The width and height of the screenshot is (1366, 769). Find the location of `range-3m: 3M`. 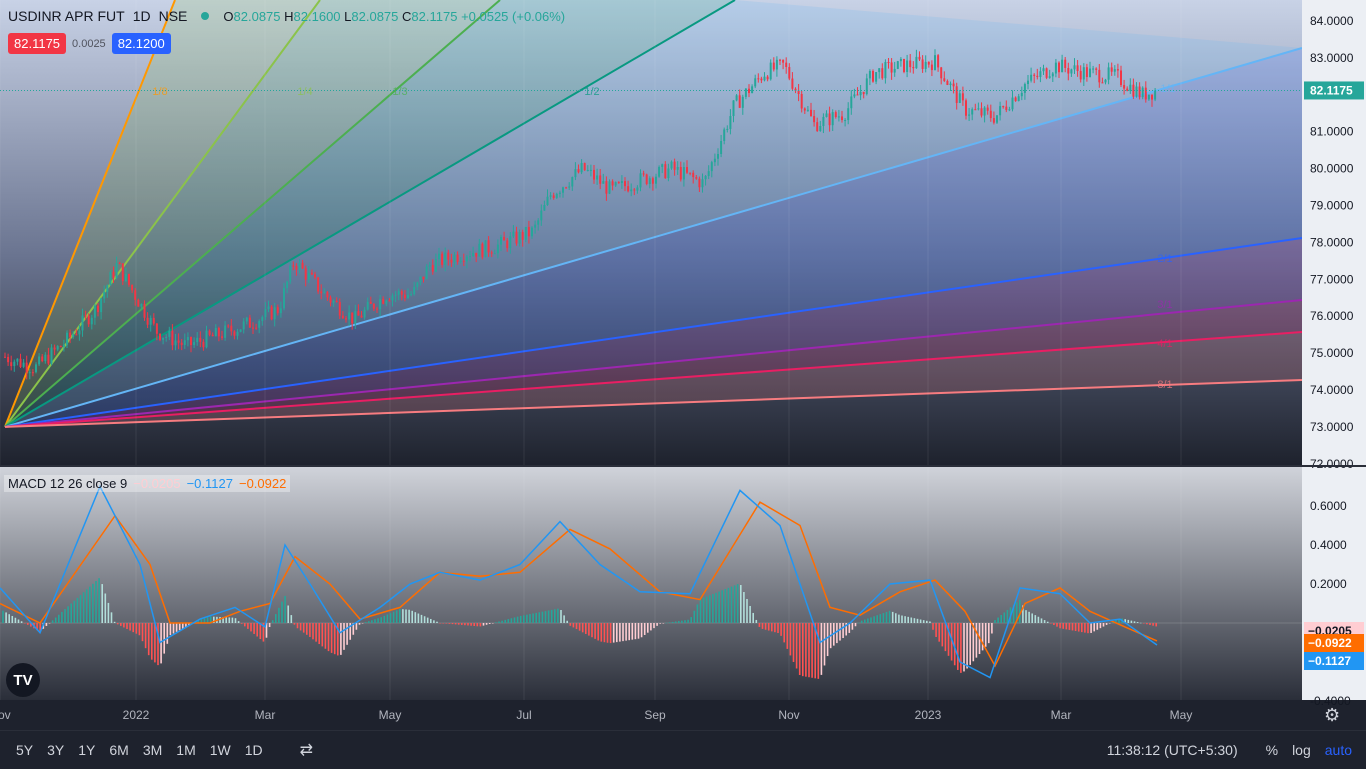

range-3m: 3M is located at coordinates (152, 750).